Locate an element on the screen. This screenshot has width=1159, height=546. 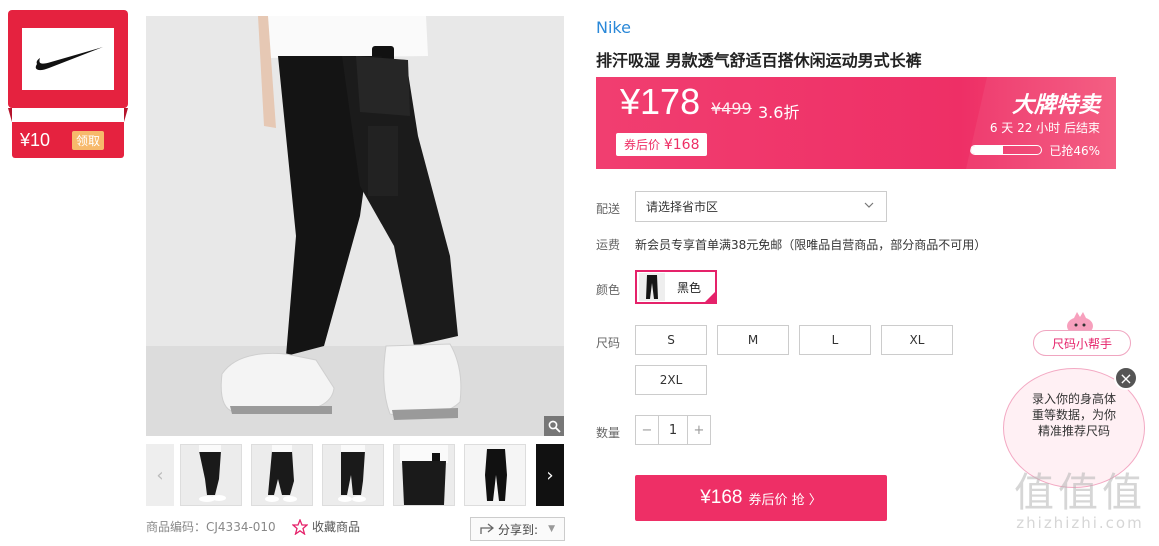
product-code: 商品编码：CJ4334-010 is located at coordinates (211, 527).